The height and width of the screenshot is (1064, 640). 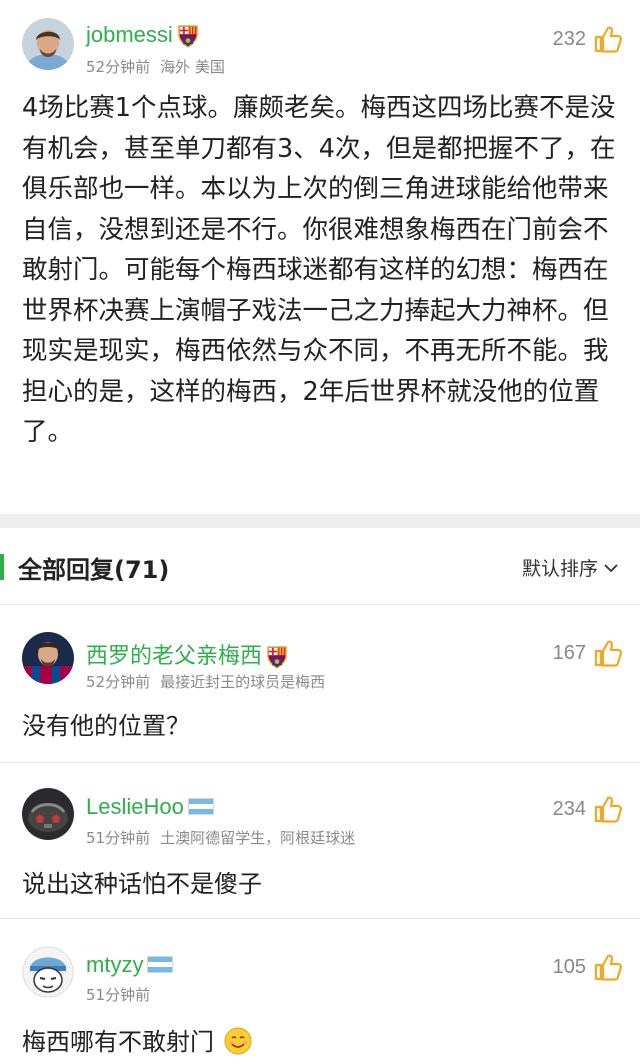 I want to click on section-accent-bar, so click(x=2, y=567).